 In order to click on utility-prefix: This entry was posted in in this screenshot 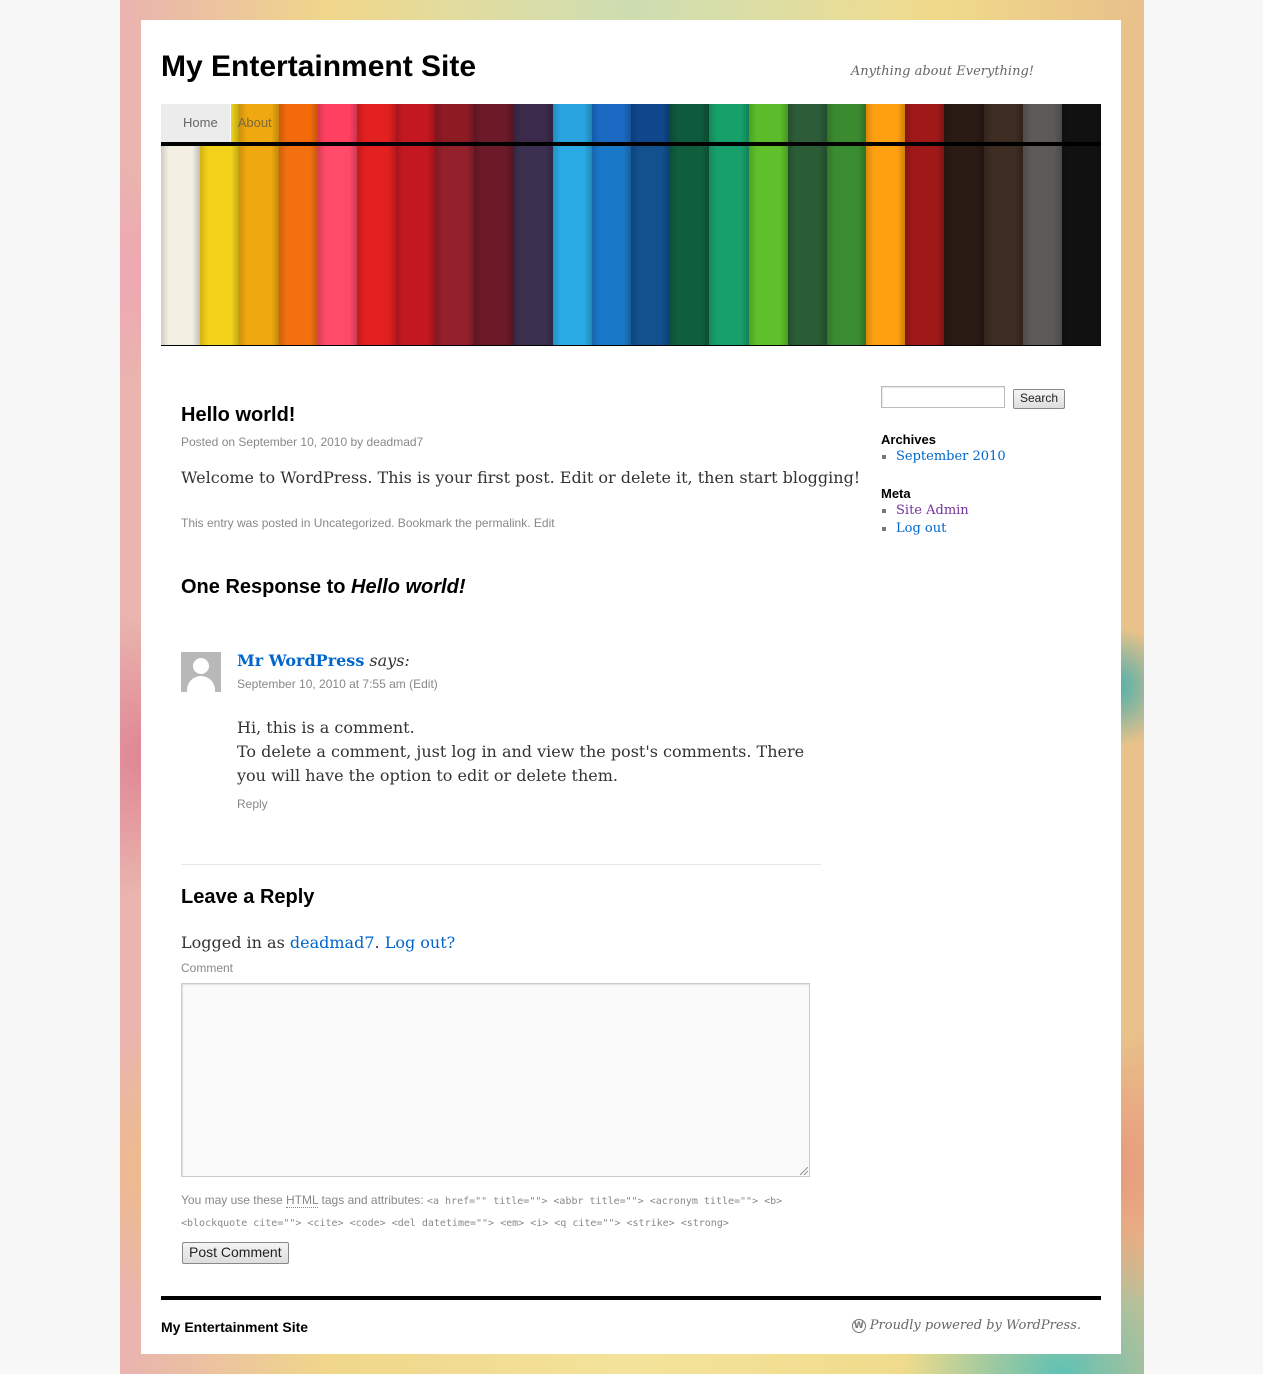, I will do `click(246, 523)`.